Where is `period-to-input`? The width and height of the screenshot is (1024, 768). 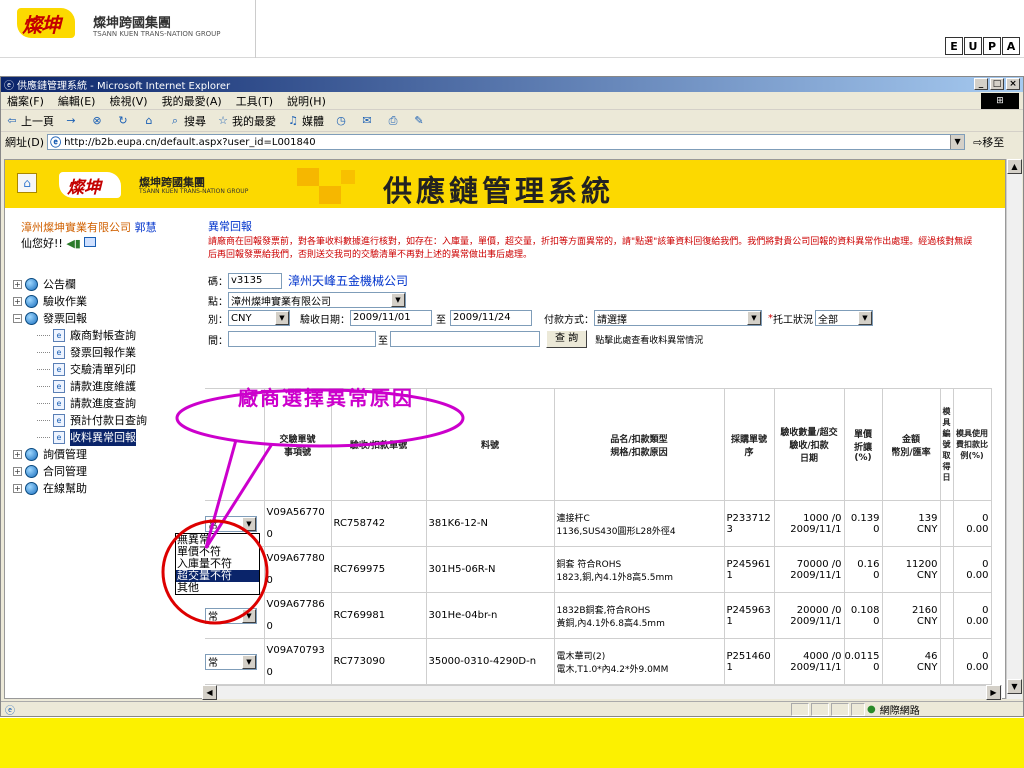
period-to-input is located at coordinates (465, 339).